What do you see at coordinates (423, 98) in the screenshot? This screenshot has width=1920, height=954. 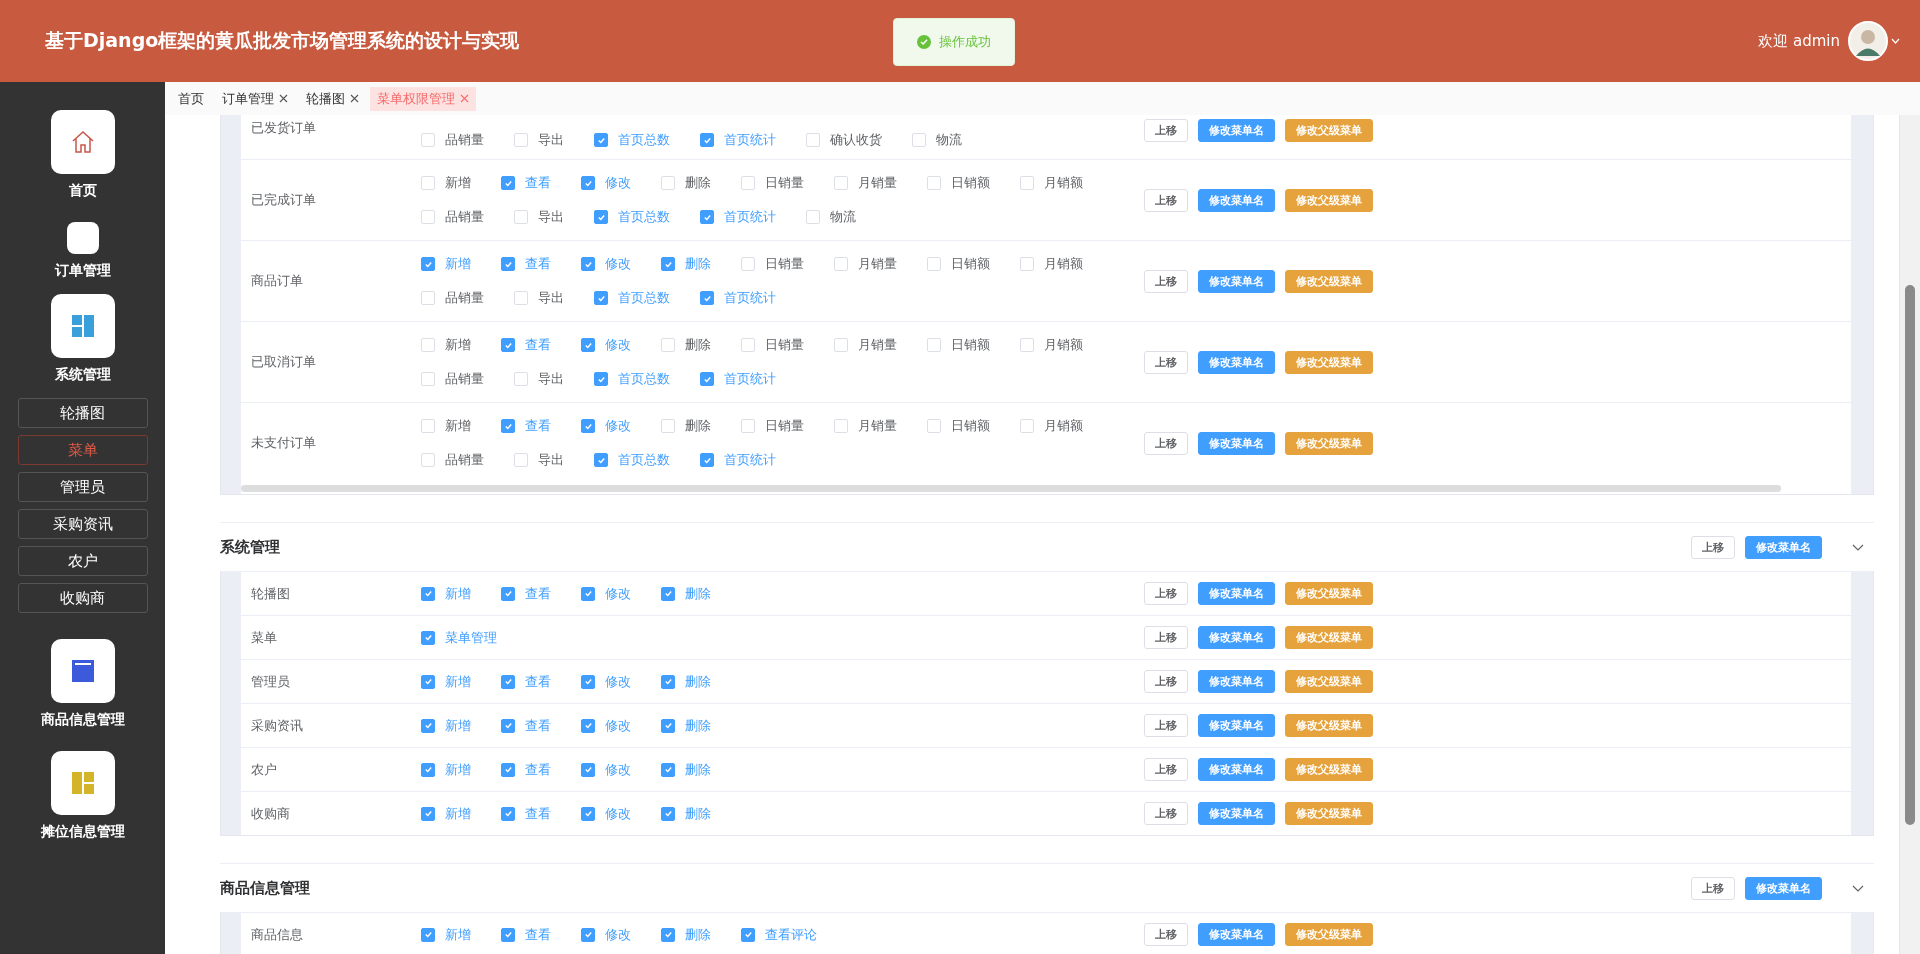 I see `page-tab: 菜单权限管理` at bounding box center [423, 98].